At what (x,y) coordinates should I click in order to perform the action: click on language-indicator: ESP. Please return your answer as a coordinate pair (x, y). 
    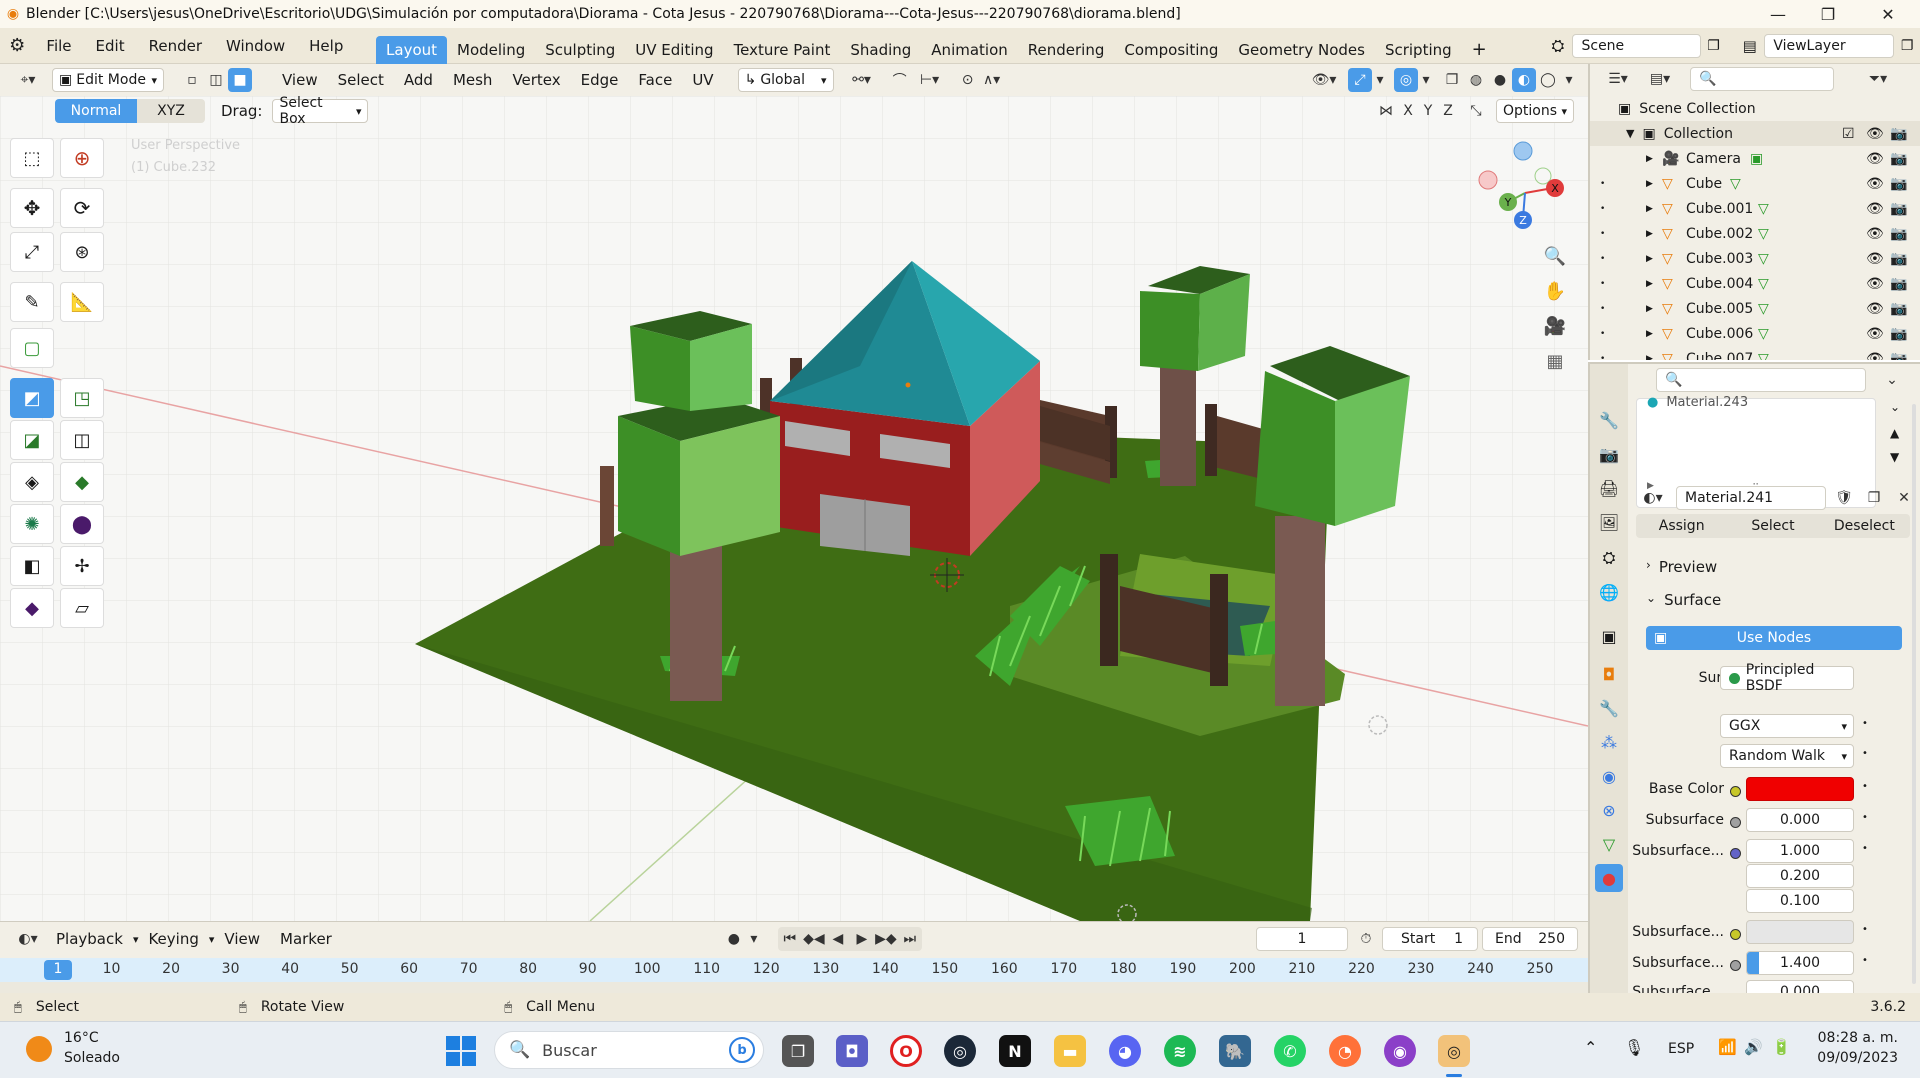
    Looking at the image, I should click on (1681, 1049).